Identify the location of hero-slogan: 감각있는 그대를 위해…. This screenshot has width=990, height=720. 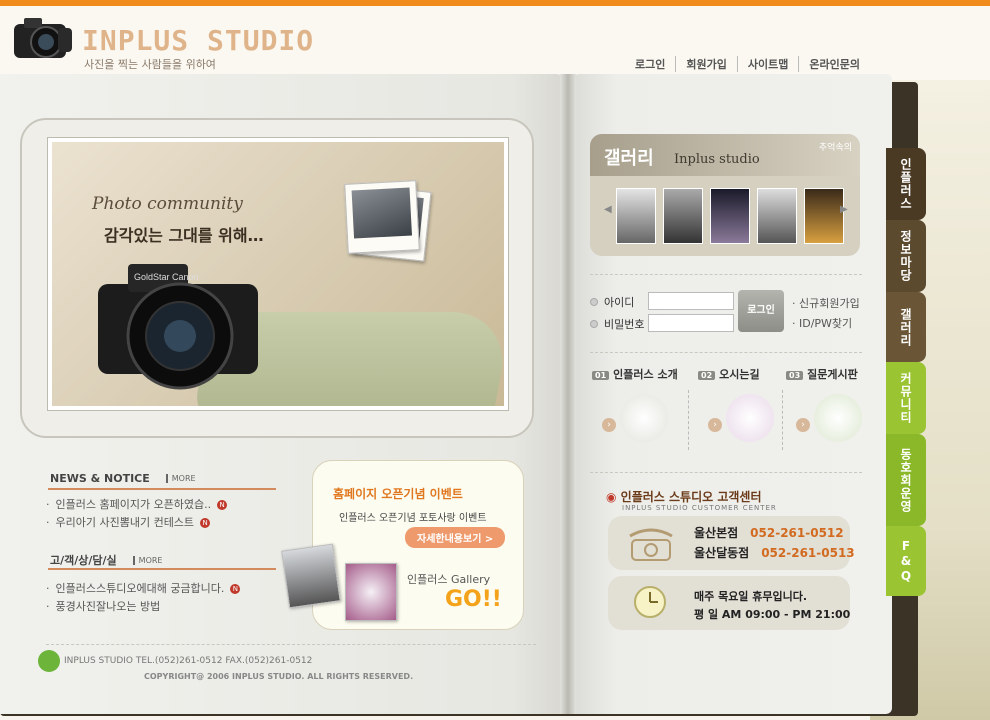
(184, 235).